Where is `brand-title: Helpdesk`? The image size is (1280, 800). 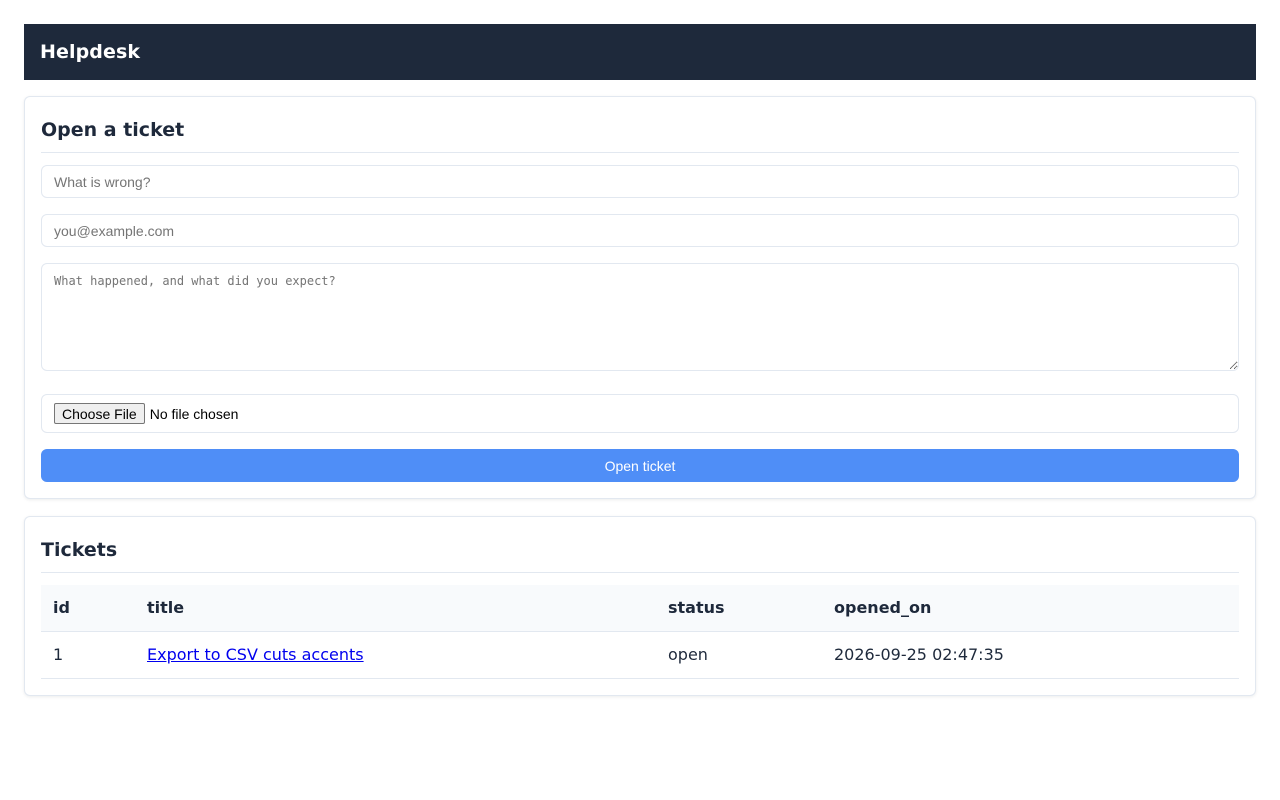 brand-title: Helpdesk is located at coordinates (90, 52).